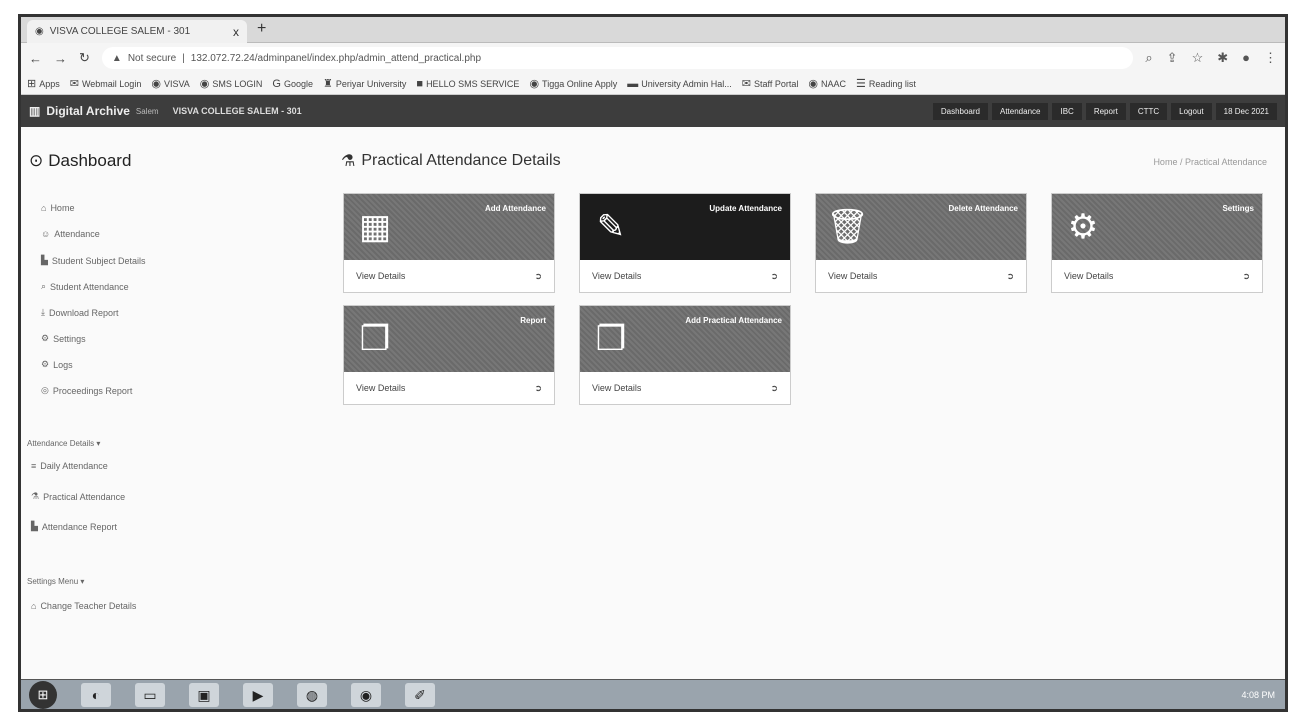 Image resolution: width=1303 pixels, height=723 pixels. Describe the element at coordinates (653, 30) in the screenshot. I see `tab-strip: ◉ VISVA COLLEGE SALEM - 301 x +` at that location.